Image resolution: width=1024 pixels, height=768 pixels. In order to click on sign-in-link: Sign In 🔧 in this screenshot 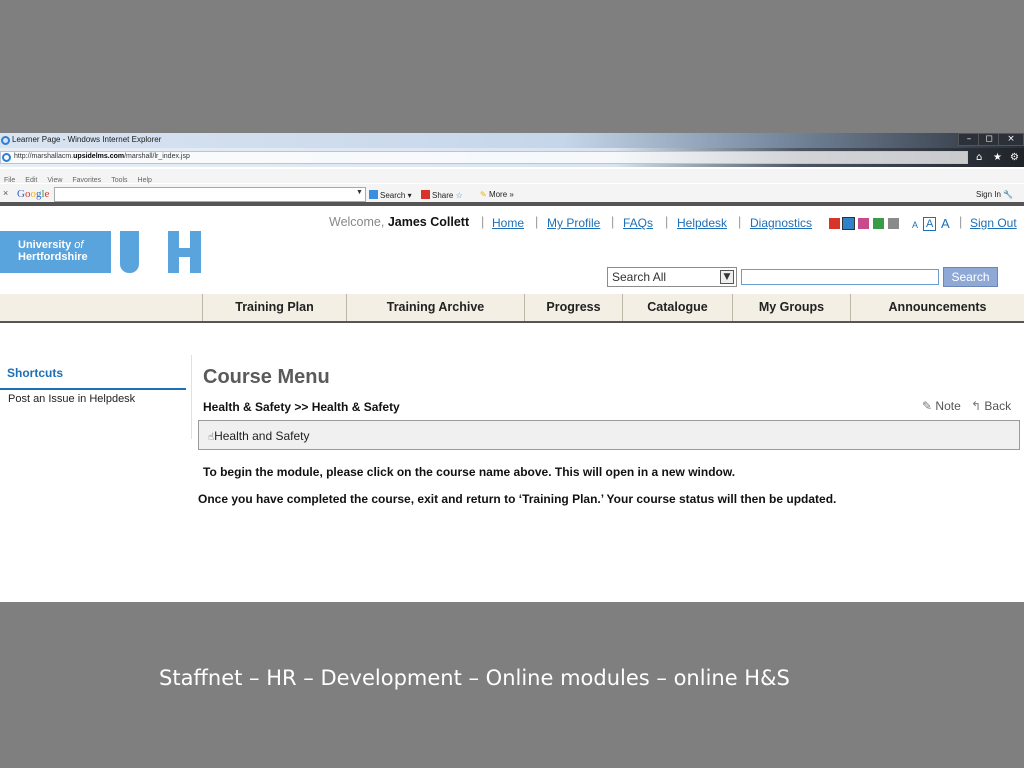, I will do `click(994, 194)`.